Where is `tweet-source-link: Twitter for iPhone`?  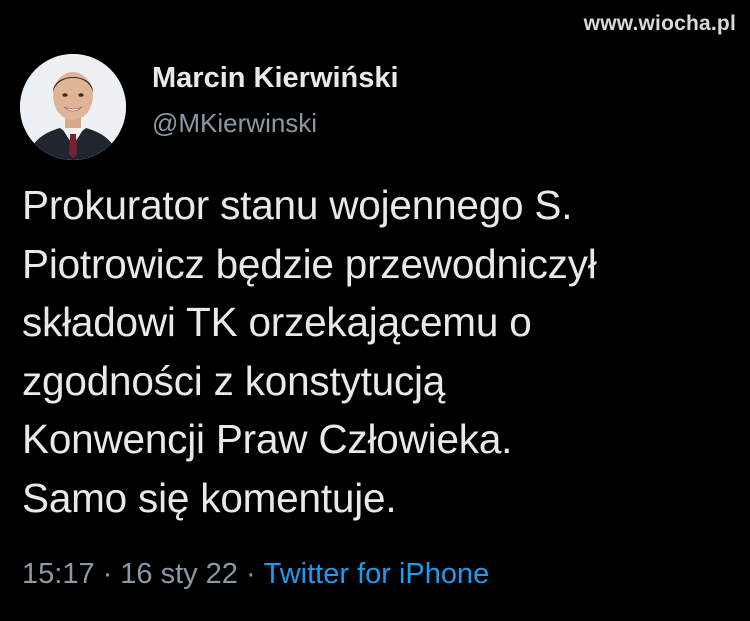 tweet-source-link: Twitter for iPhone is located at coordinates (377, 574).